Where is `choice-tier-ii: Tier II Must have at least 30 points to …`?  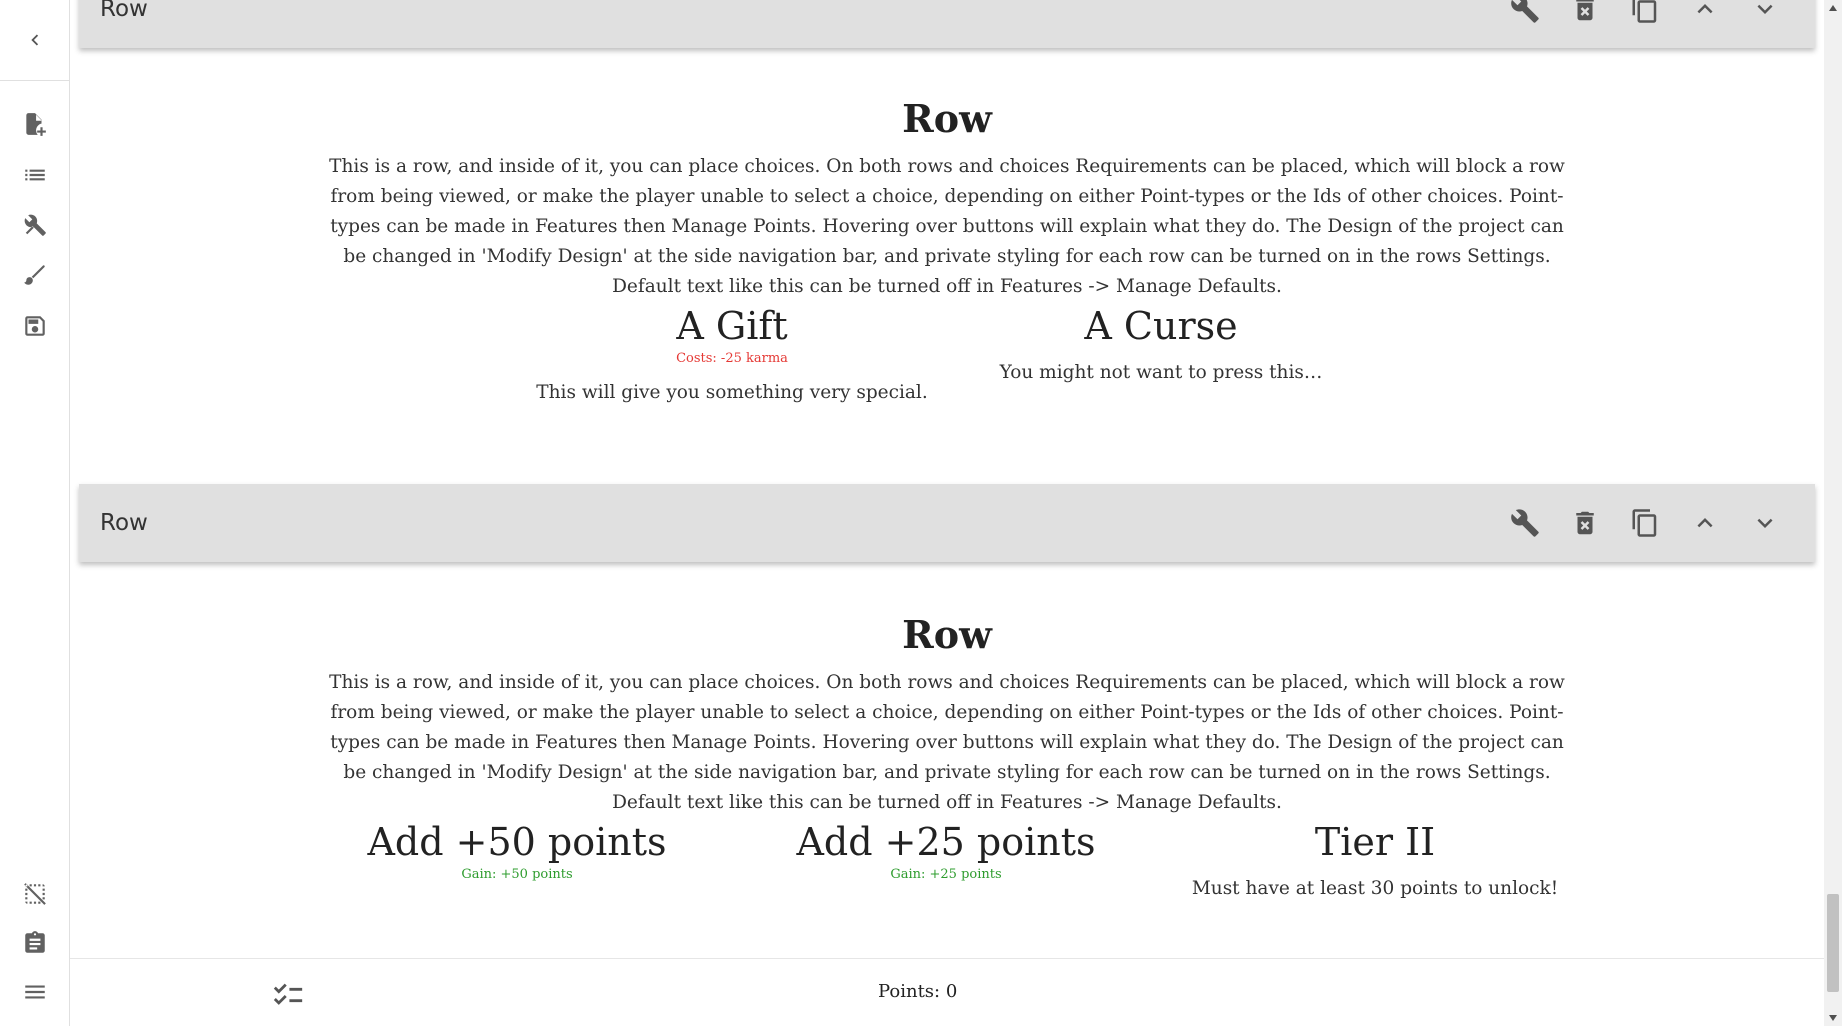 choice-tier-ii: Tier II Must have at least 30 points to … is located at coordinates (1375, 859).